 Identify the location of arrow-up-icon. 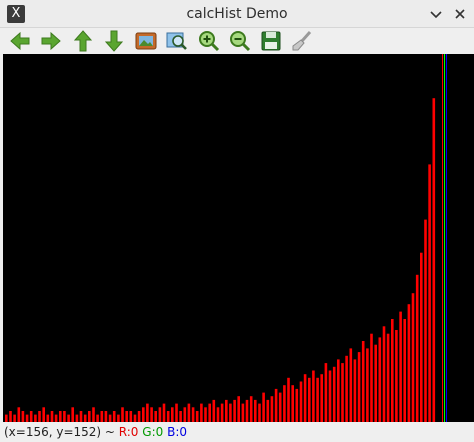
(83, 41).